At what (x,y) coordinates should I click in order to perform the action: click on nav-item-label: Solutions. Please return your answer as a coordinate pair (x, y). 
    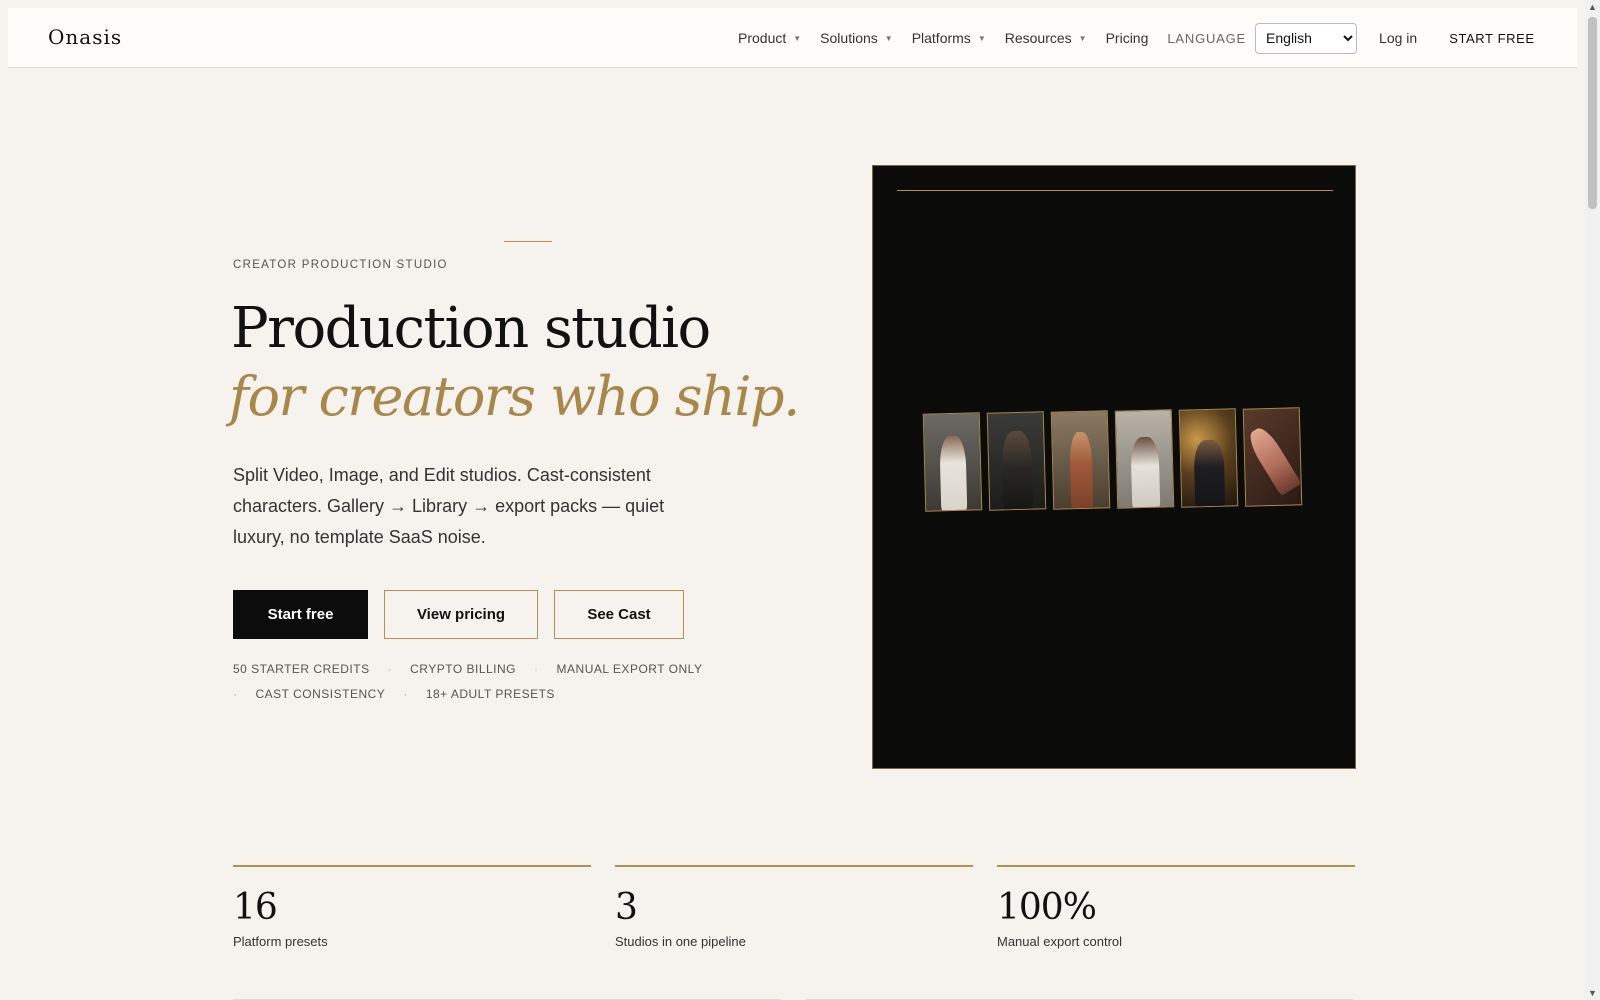
    Looking at the image, I should click on (849, 38).